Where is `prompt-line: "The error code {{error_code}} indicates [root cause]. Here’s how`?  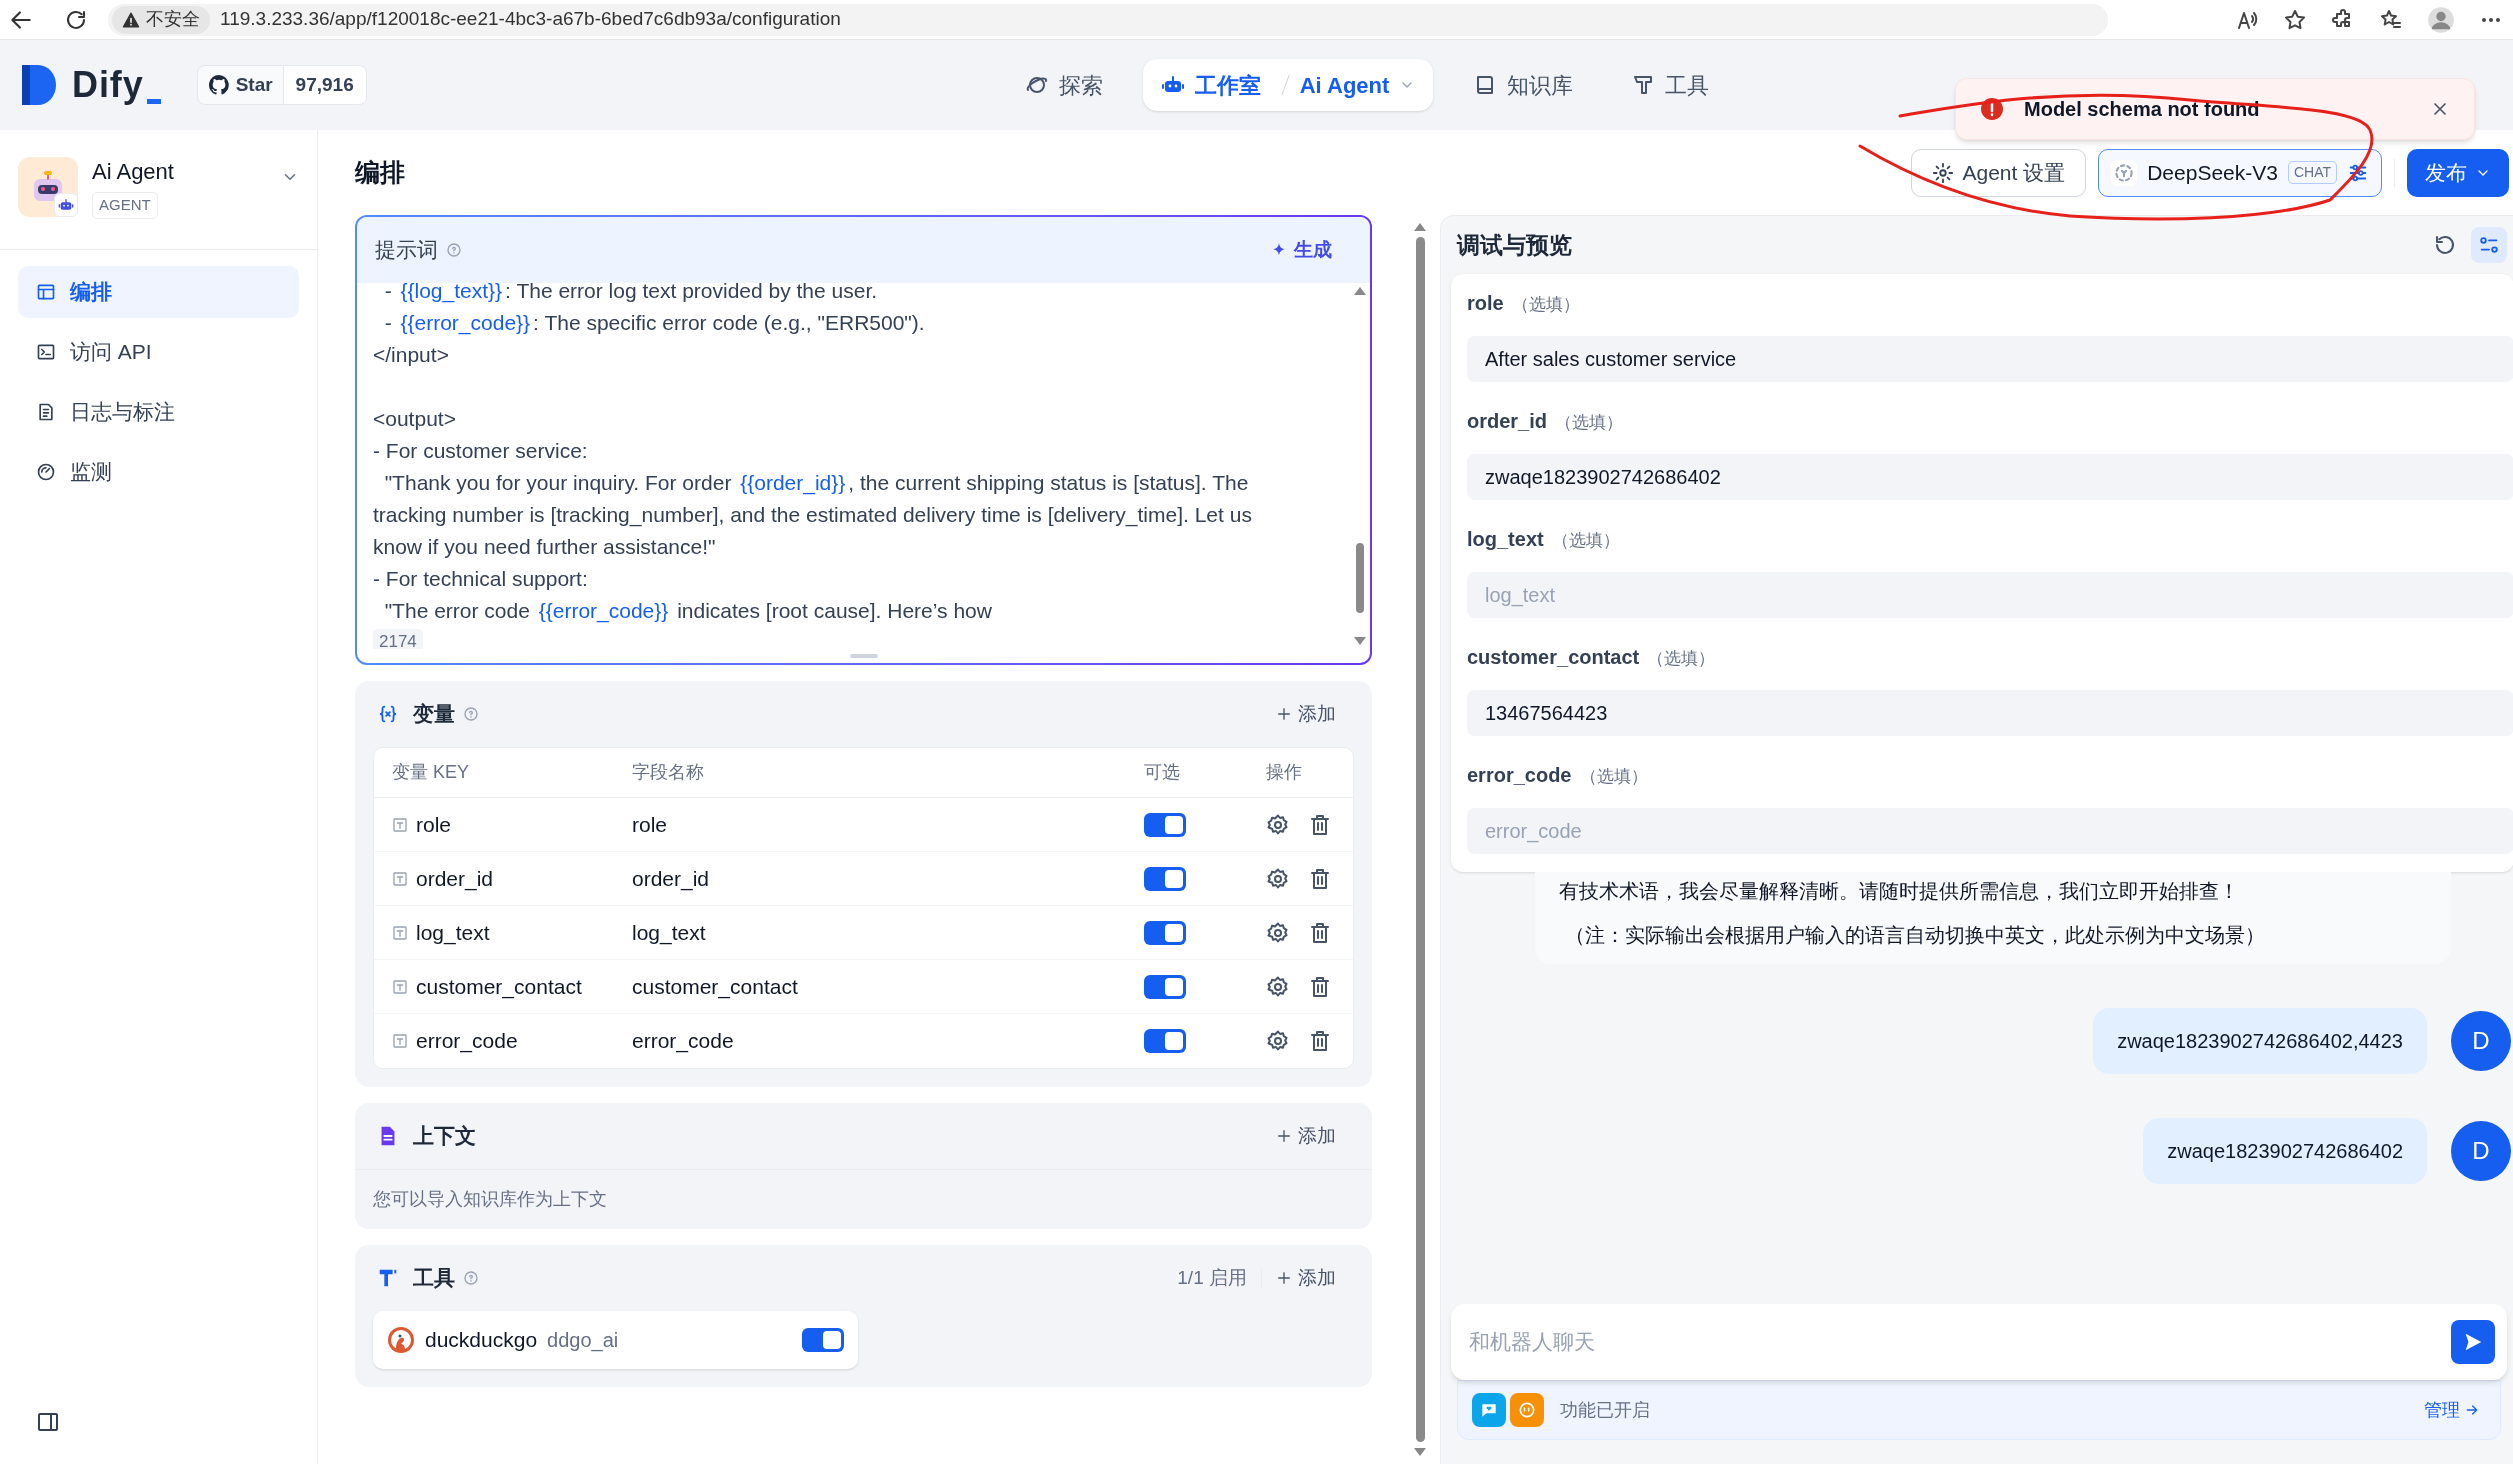 prompt-line: "The error code {{error_code}} indicates [root cause]. Here’s how is located at coordinates (688, 611).